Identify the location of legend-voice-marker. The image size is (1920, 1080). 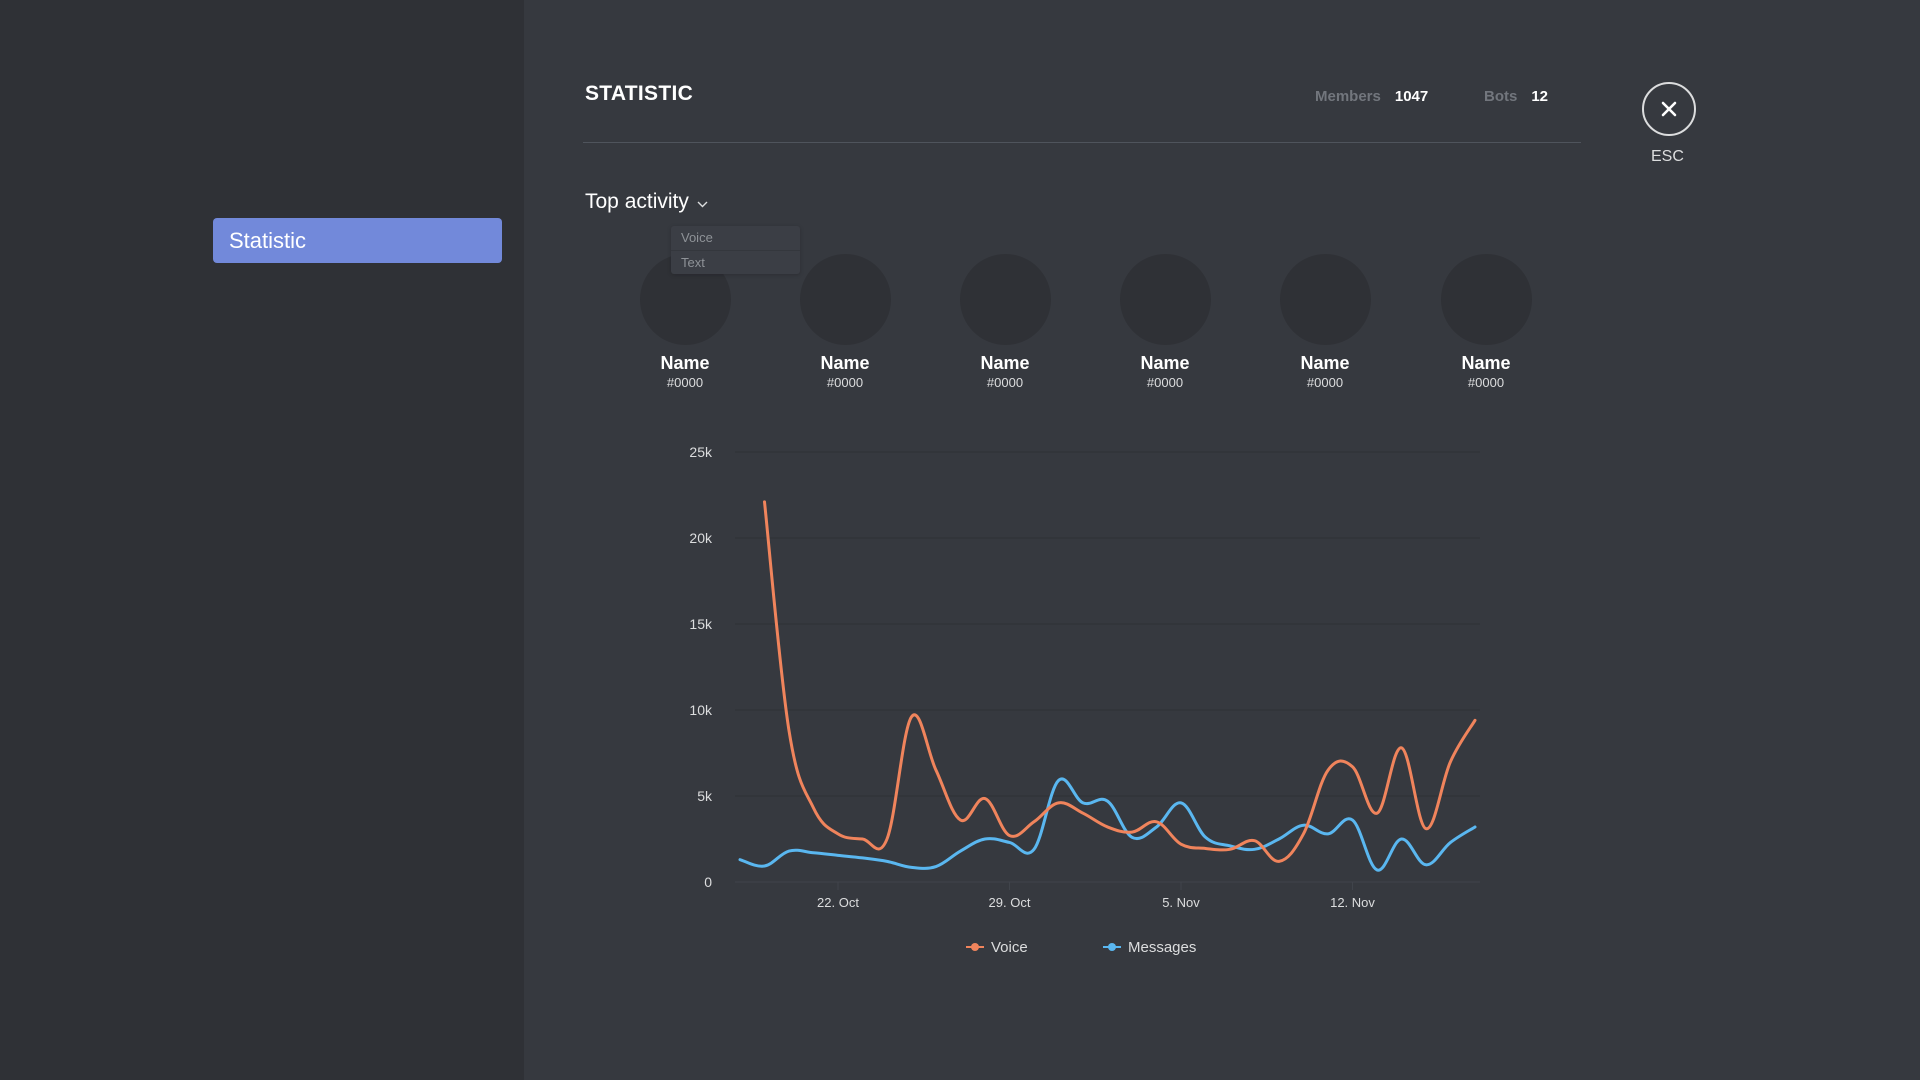
(975, 947).